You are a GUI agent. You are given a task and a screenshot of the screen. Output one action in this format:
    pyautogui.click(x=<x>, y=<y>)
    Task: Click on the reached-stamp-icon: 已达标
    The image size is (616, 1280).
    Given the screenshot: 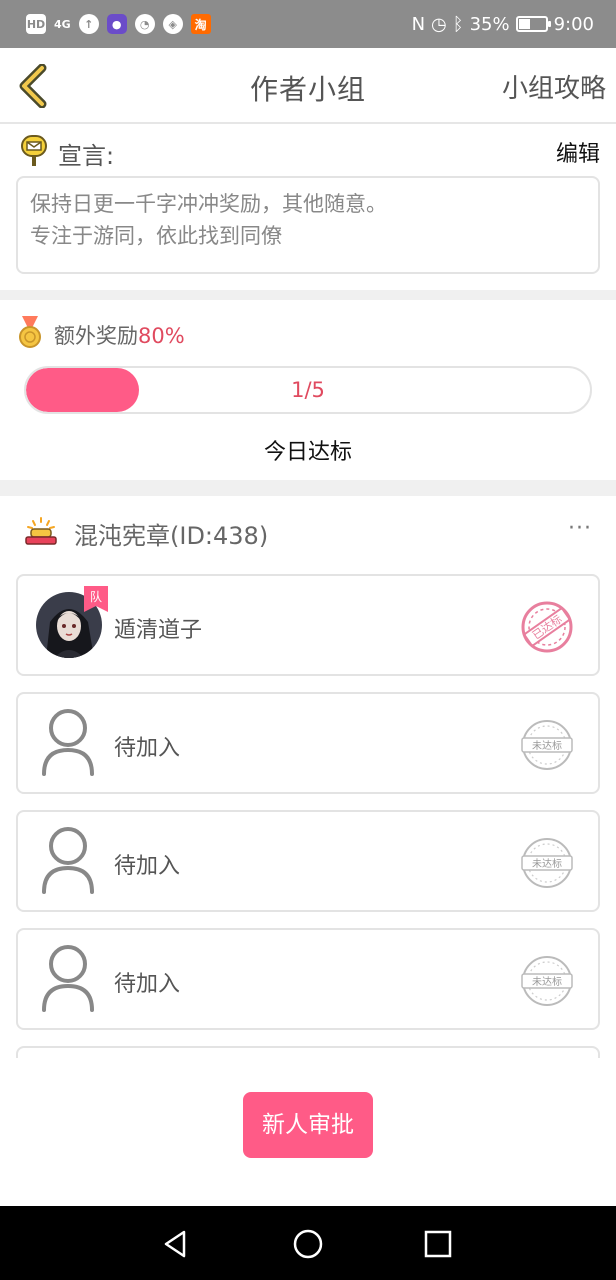 What is the action you would take?
    pyautogui.click(x=547, y=627)
    